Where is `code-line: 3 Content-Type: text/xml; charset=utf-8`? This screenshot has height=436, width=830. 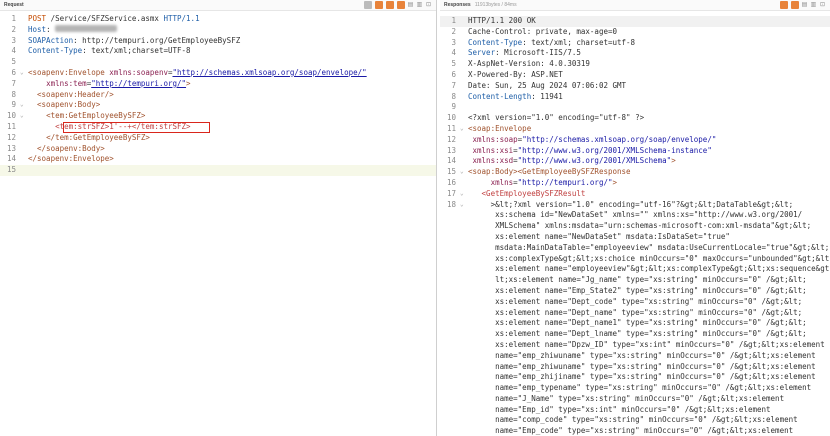
code-line: 3 Content-Type: text/xml; charset=utf-8 is located at coordinates (635, 43).